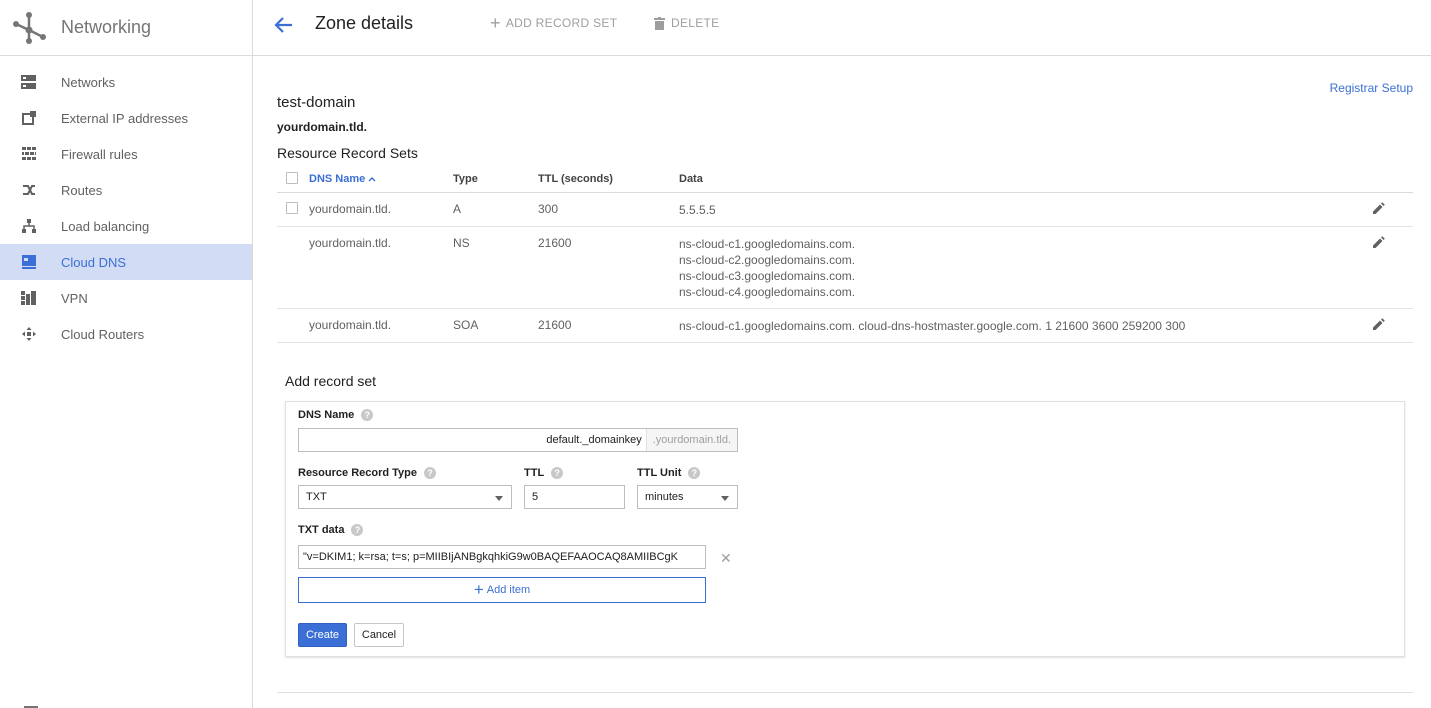  Describe the element at coordinates (1393, 180) in the screenshot. I see `column-edit` at that location.